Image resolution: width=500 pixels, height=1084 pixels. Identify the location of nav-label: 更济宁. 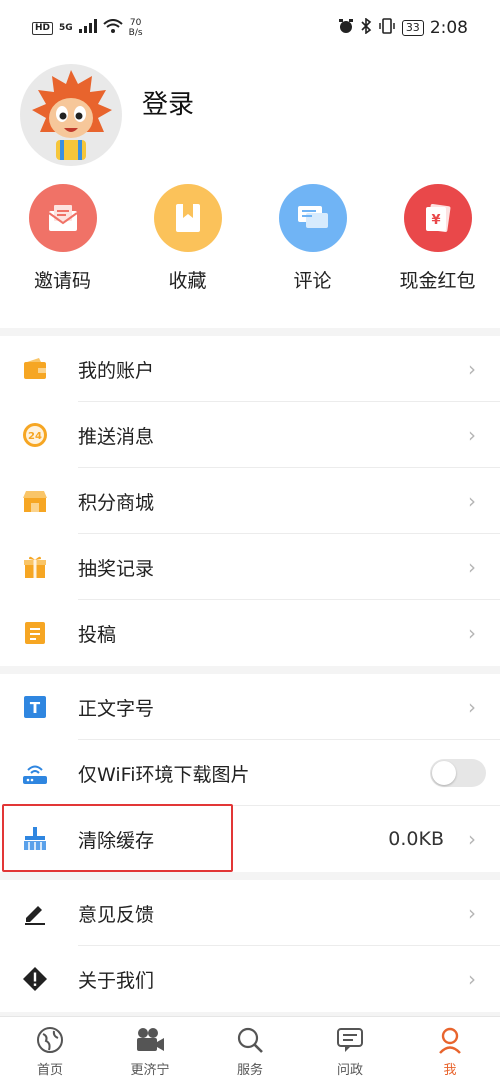
(150, 1070).